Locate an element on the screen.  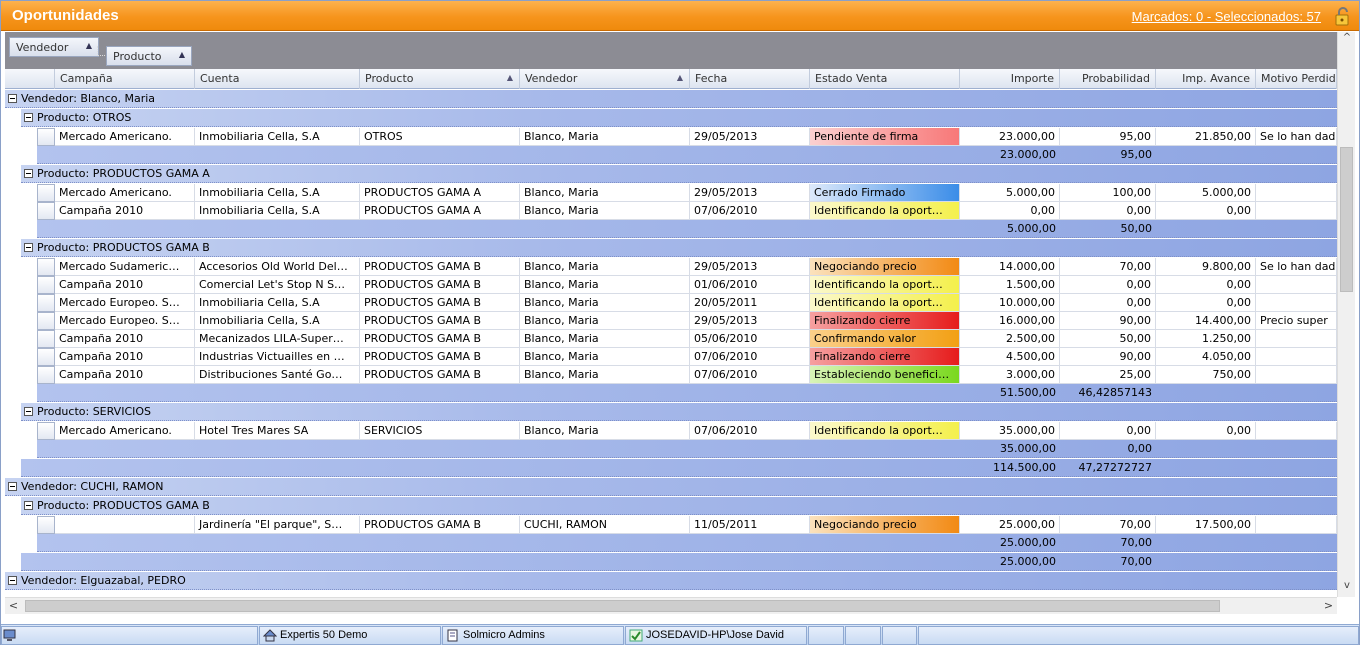
cell-avance: 14.400,00 is located at coordinates (1206, 321).